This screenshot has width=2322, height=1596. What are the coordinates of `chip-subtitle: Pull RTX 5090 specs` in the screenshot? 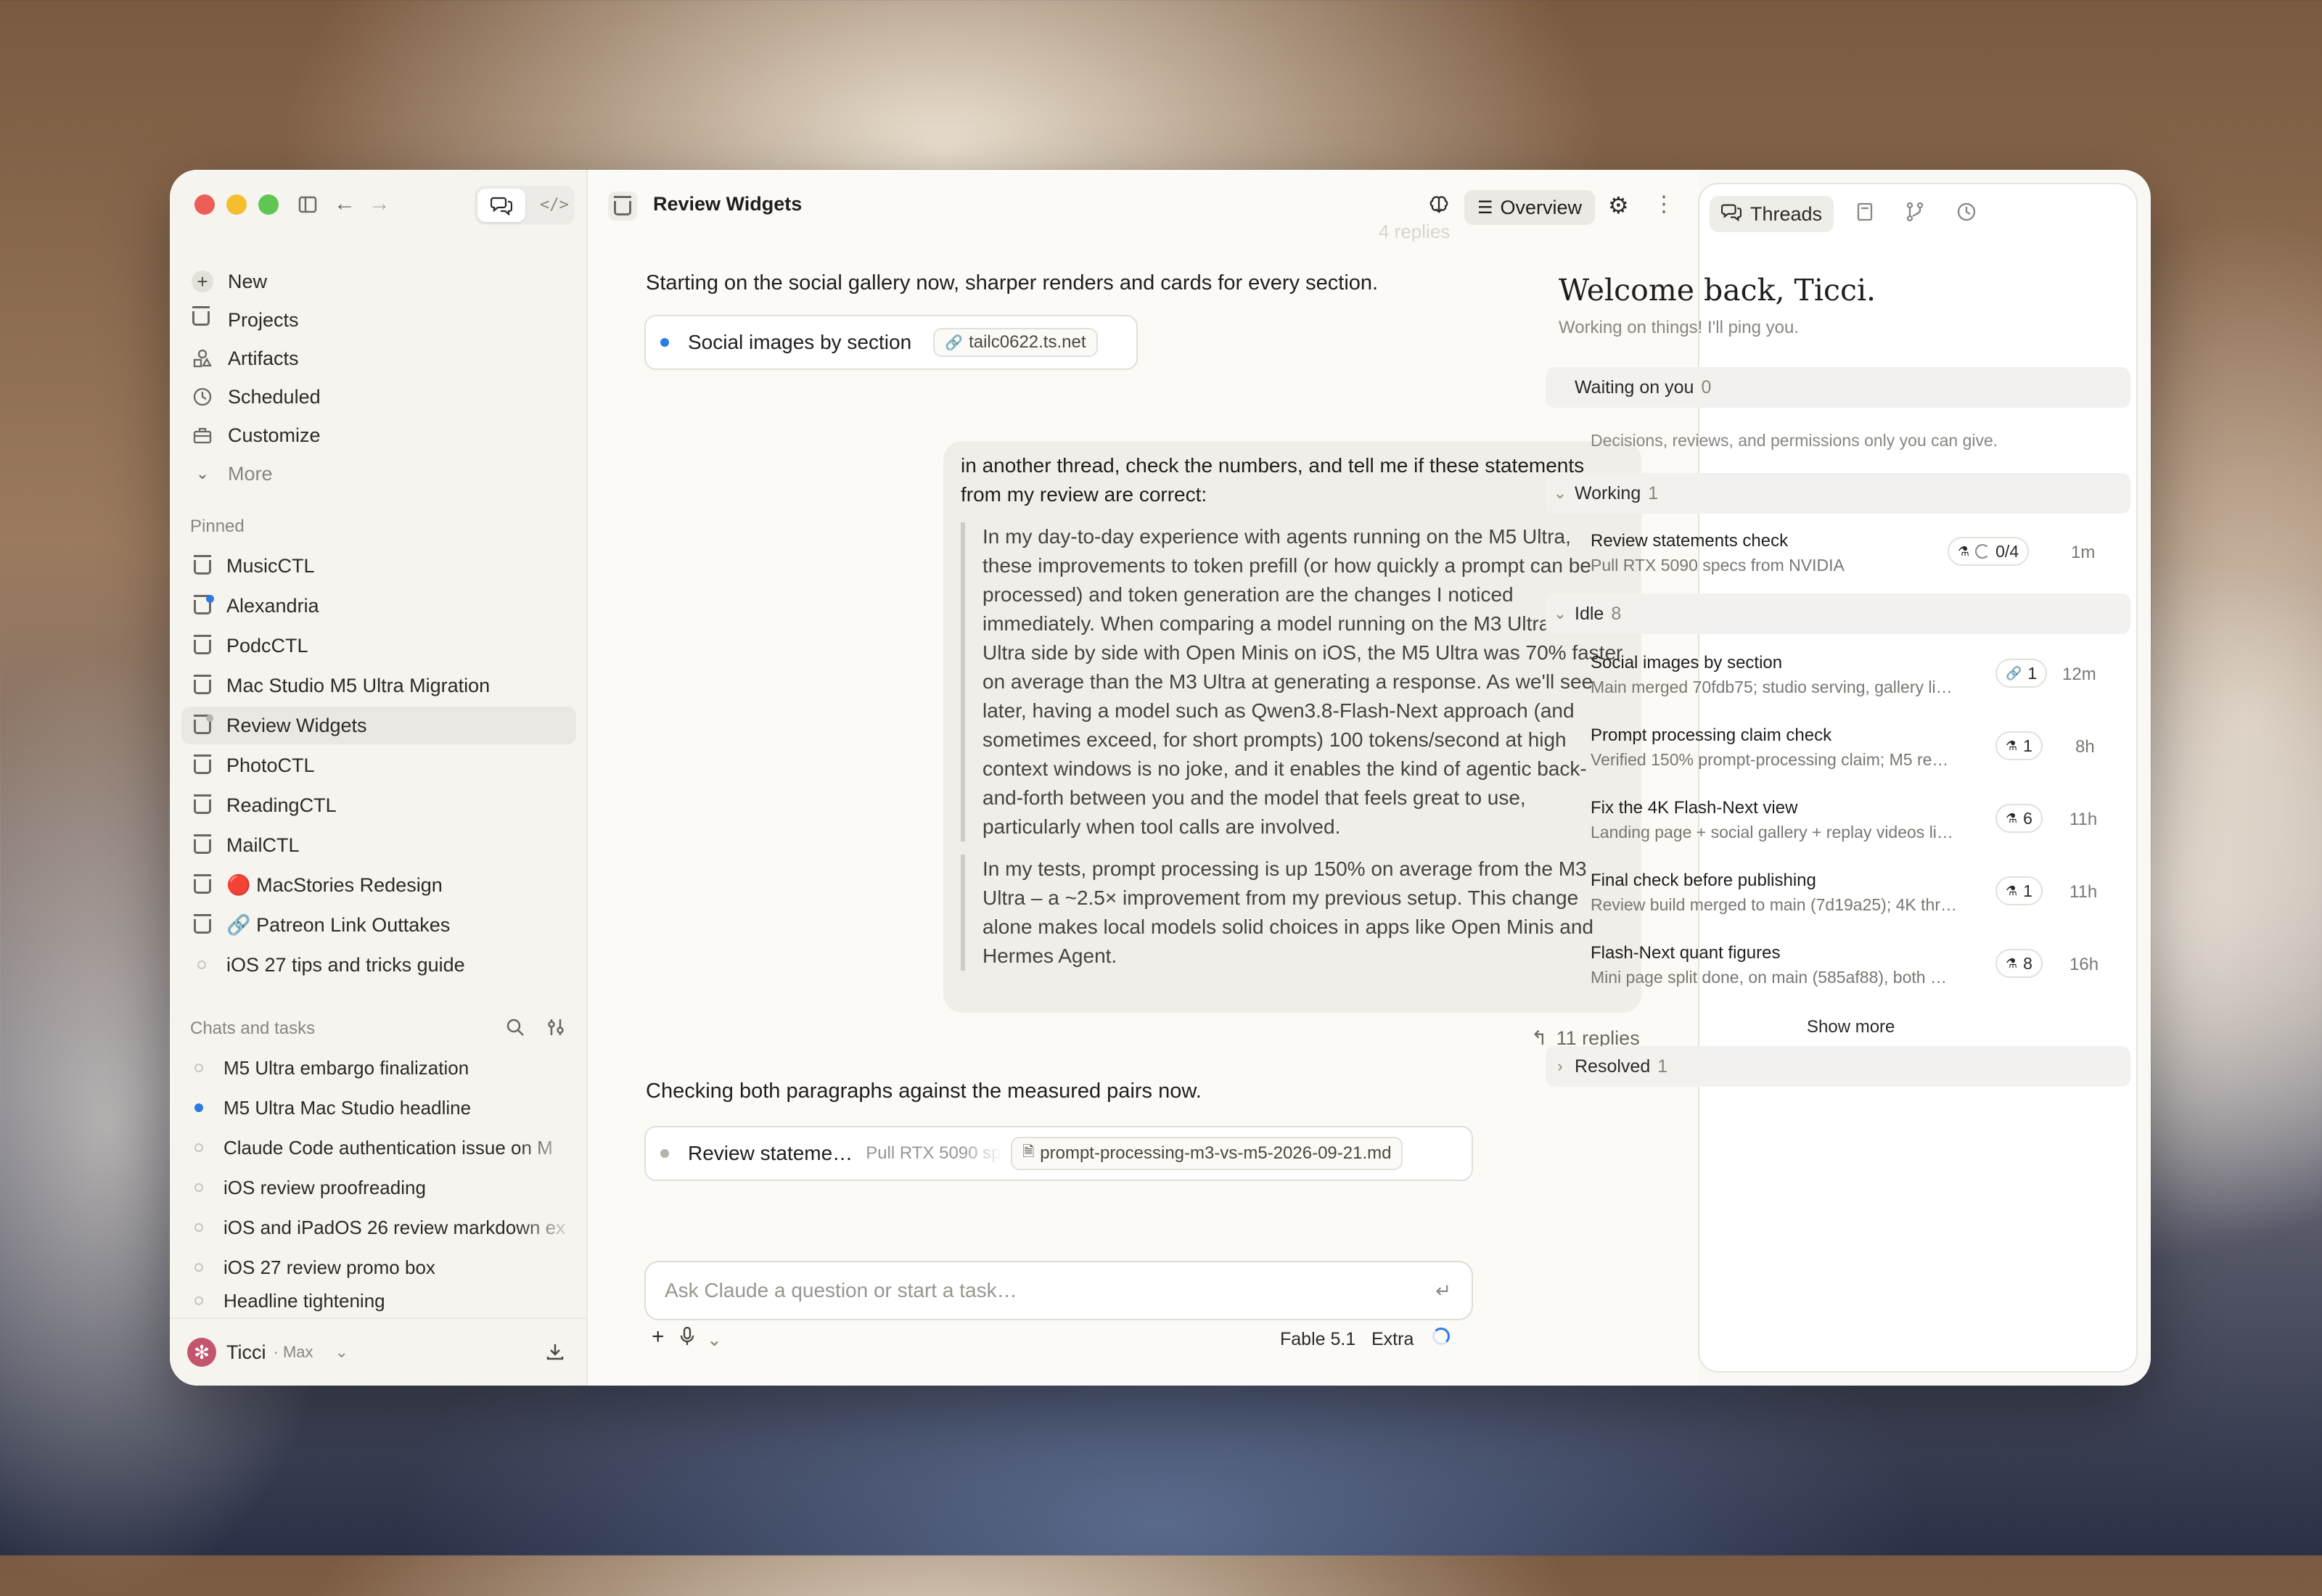 It's located at (935, 1153).